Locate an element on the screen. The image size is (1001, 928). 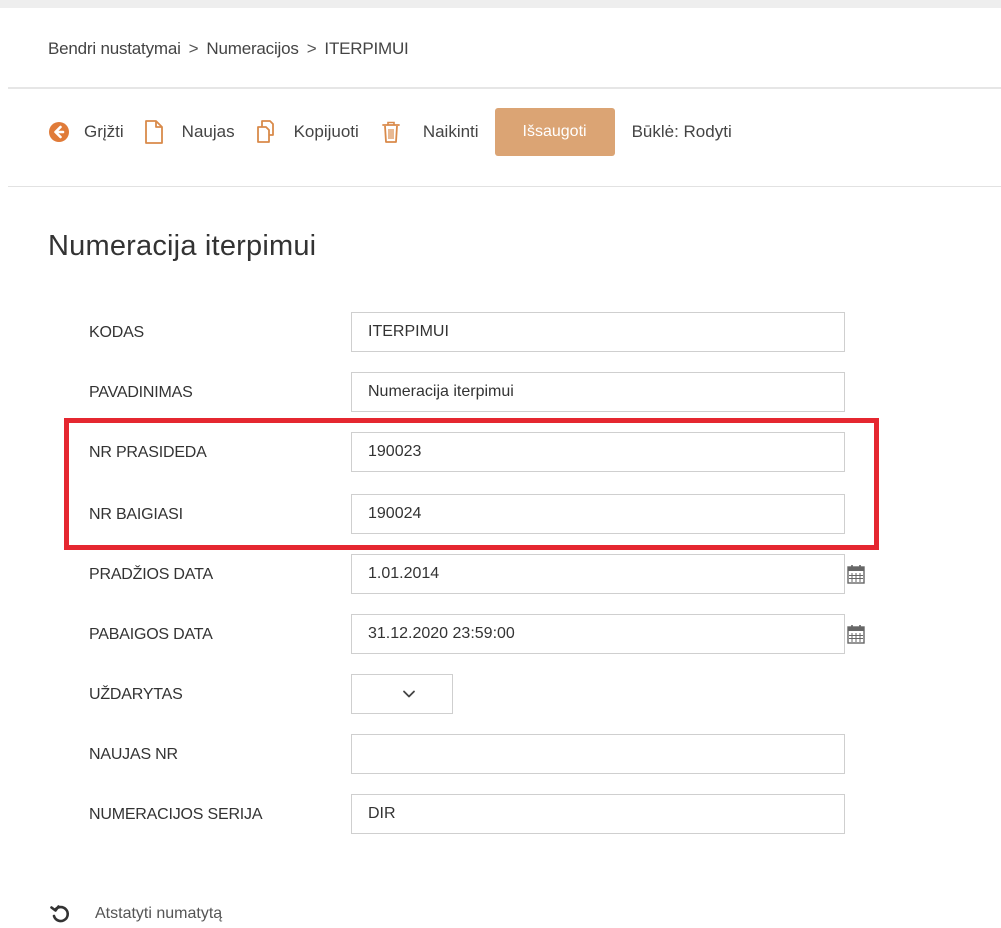
page-title: Numeracija iterpimui is located at coordinates (182, 246).